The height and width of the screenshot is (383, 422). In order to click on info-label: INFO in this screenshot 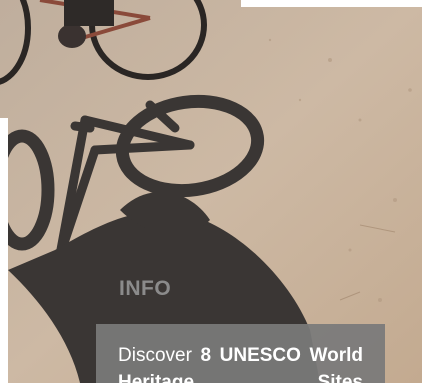, I will do `click(145, 288)`.